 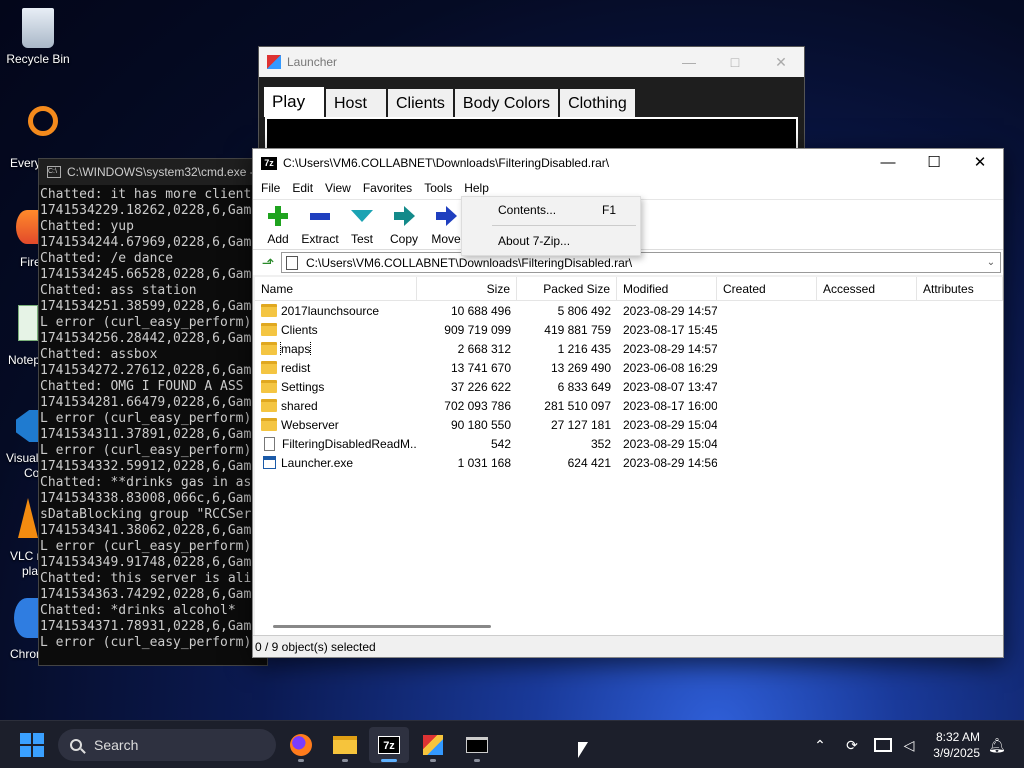 I want to click on vlc-desktop-icon, so click(x=28, y=518).